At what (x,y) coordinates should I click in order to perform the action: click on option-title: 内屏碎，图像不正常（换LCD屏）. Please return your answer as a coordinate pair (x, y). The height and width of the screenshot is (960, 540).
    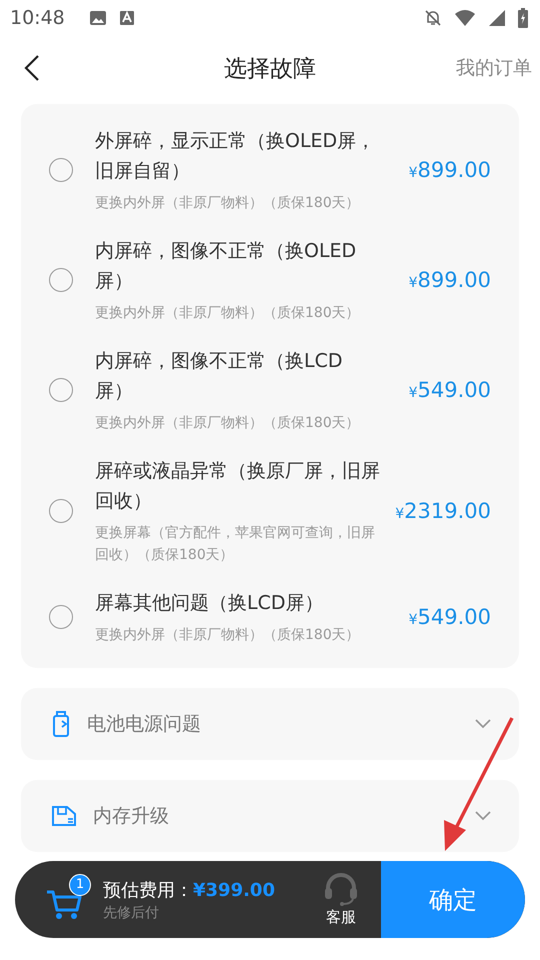
    Looking at the image, I should click on (219, 376).